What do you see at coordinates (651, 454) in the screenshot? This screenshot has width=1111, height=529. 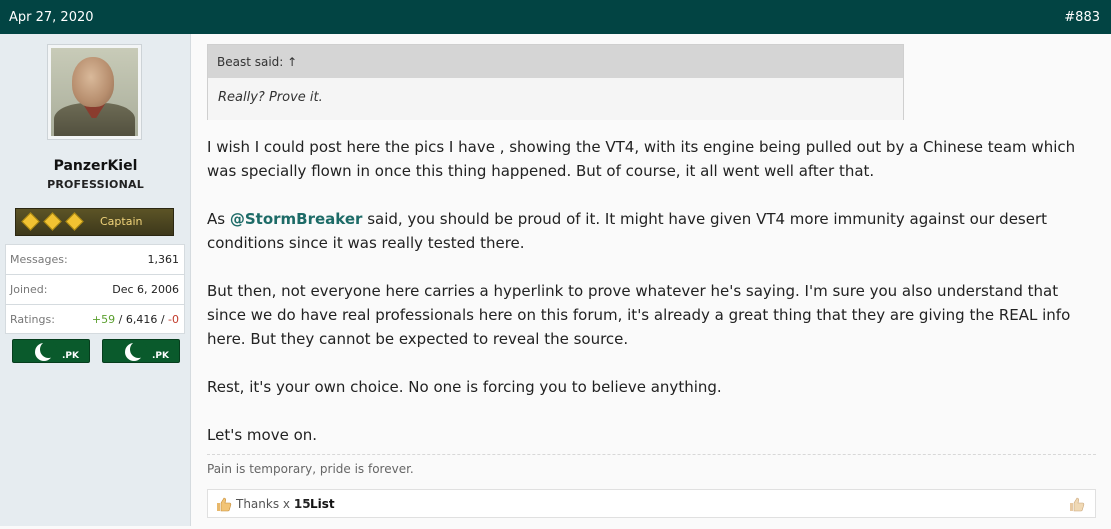 I see `signature-divider` at bounding box center [651, 454].